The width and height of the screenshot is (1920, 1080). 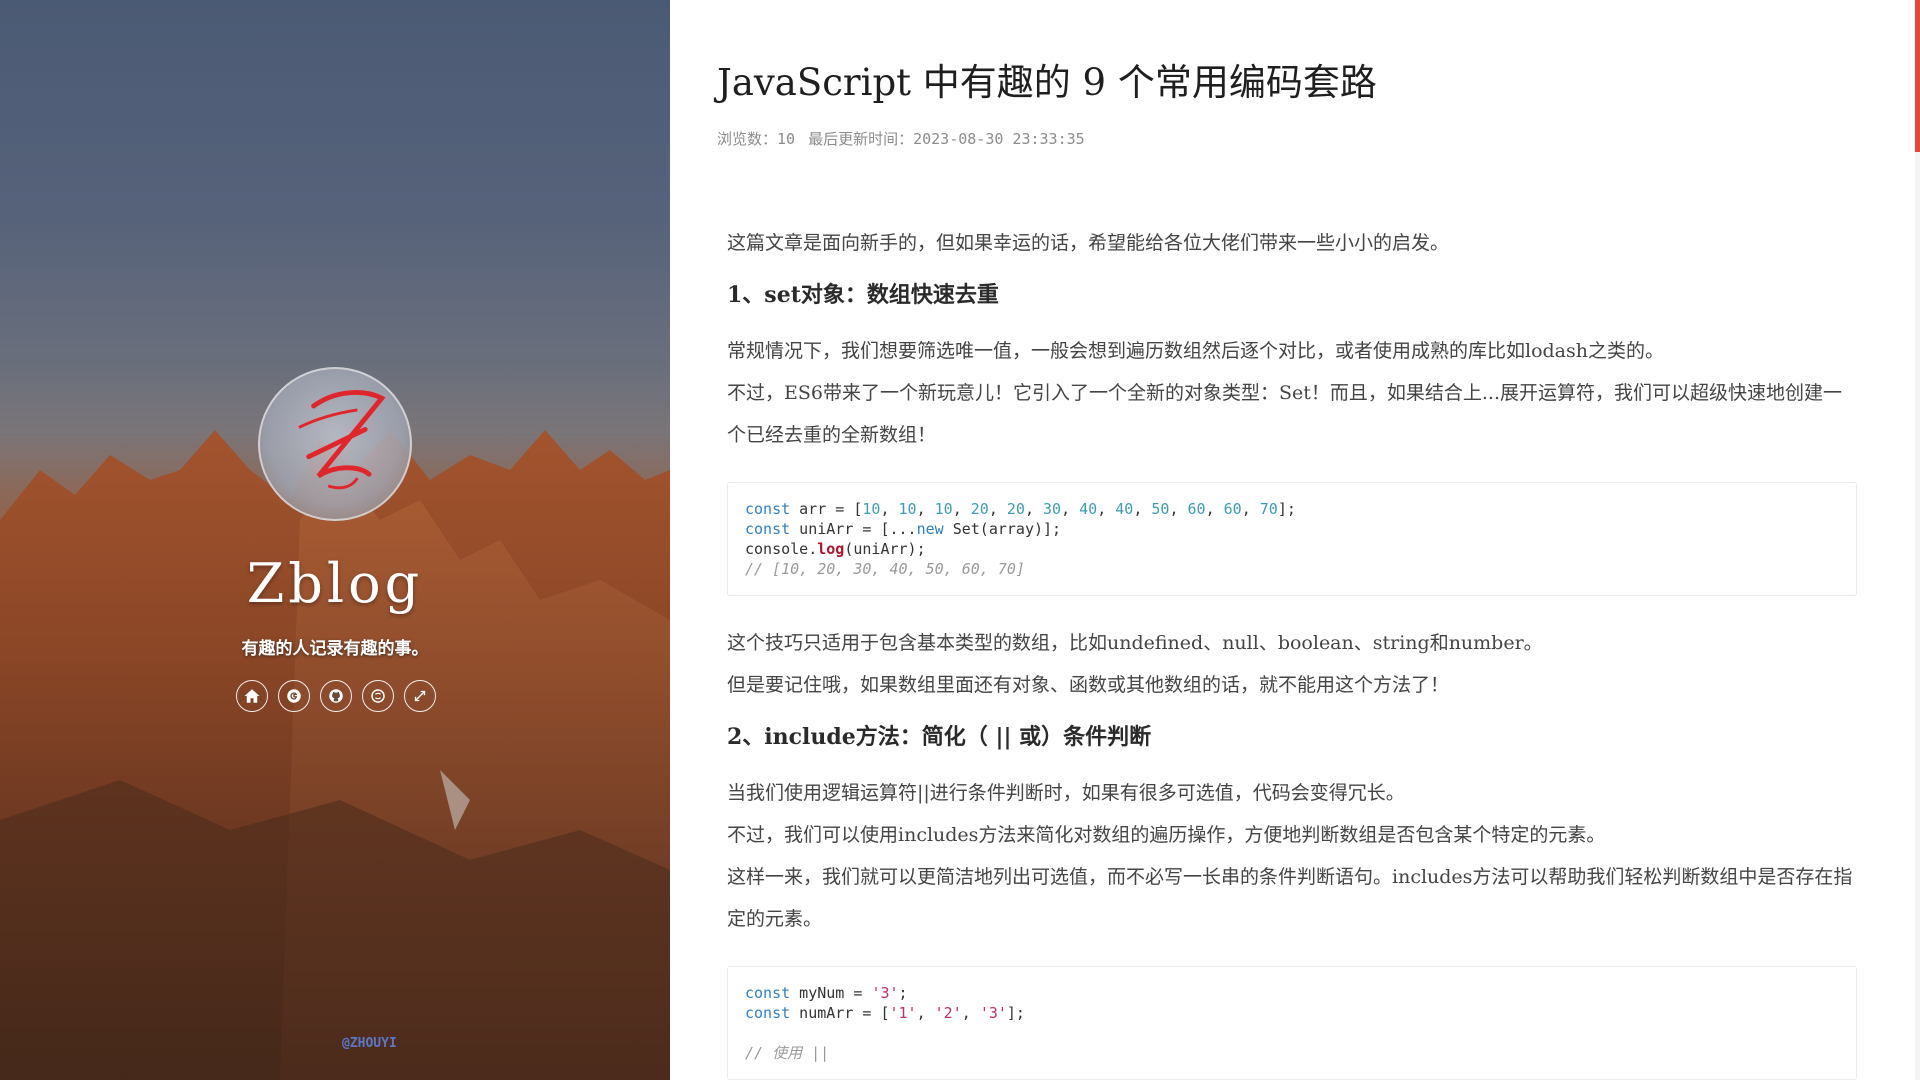 I want to click on site-tagline: 有趣的人记录有趣的事。, so click(x=335, y=649).